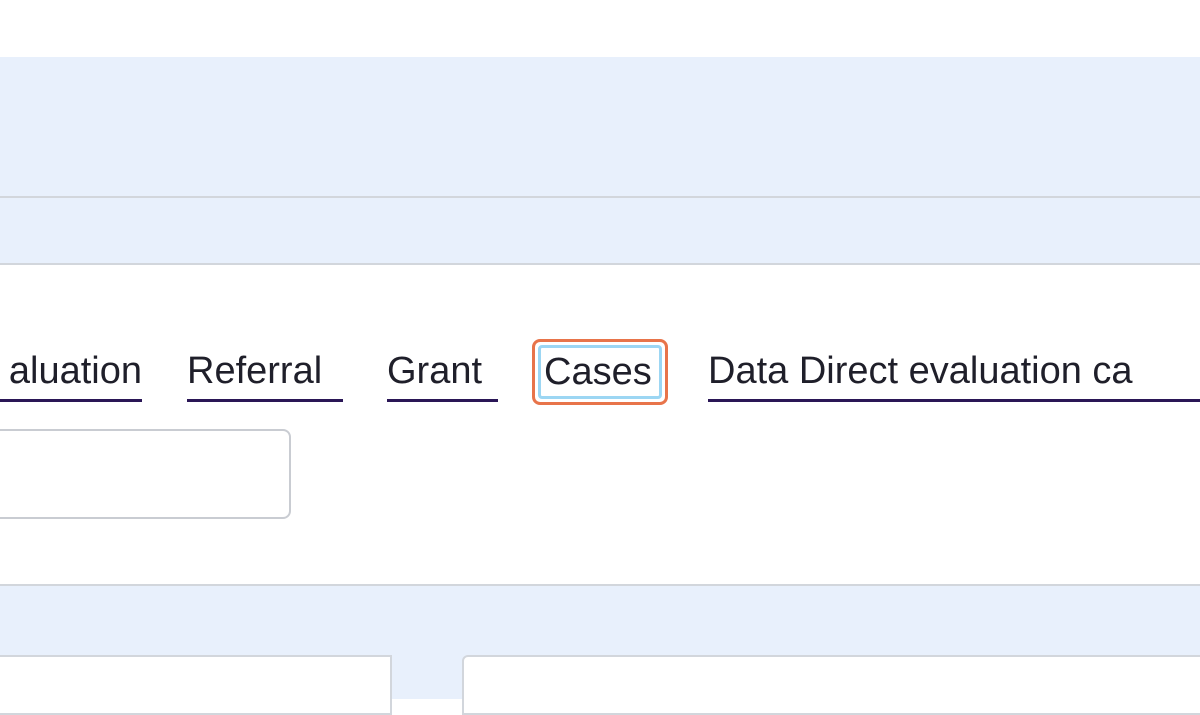 Image resolution: width=1200 pixels, height=715 pixels. I want to click on search-input, so click(145, 474).